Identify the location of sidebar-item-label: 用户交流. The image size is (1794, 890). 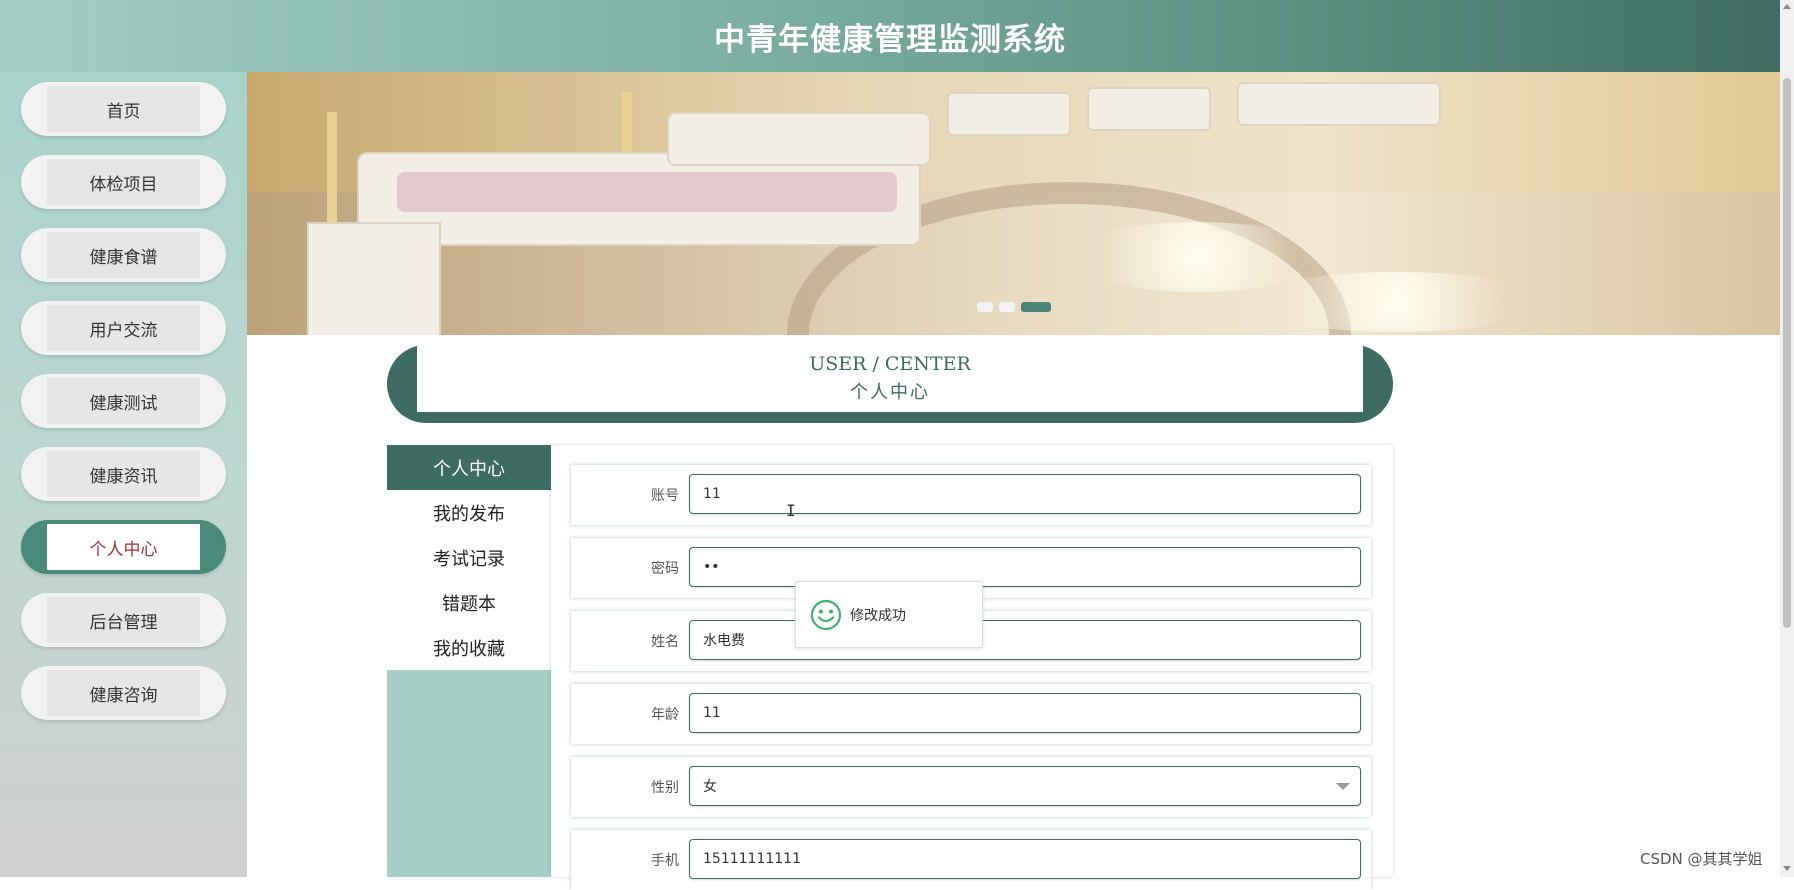
(123, 328).